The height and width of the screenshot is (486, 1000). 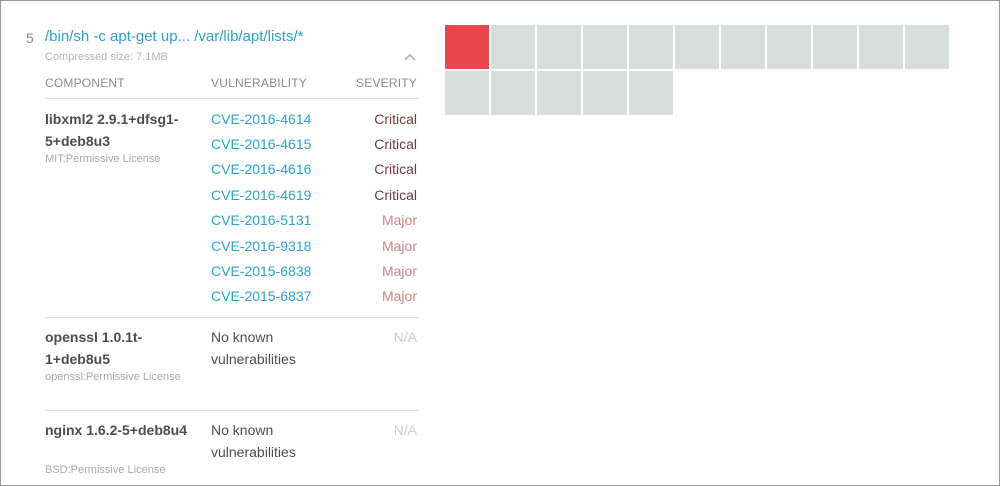 What do you see at coordinates (116, 430) in the screenshot?
I see `component-name: nginx 1.6.2-5+deb8u4` at bounding box center [116, 430].